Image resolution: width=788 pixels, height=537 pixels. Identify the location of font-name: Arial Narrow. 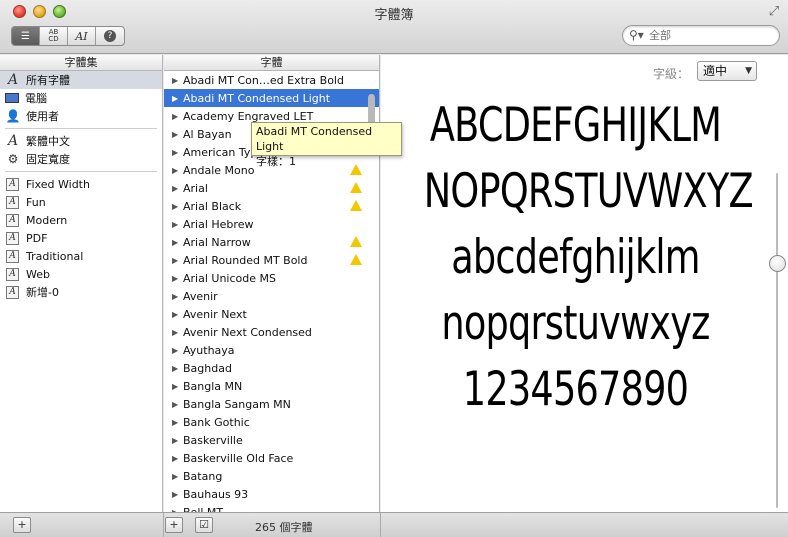
(217, 242).